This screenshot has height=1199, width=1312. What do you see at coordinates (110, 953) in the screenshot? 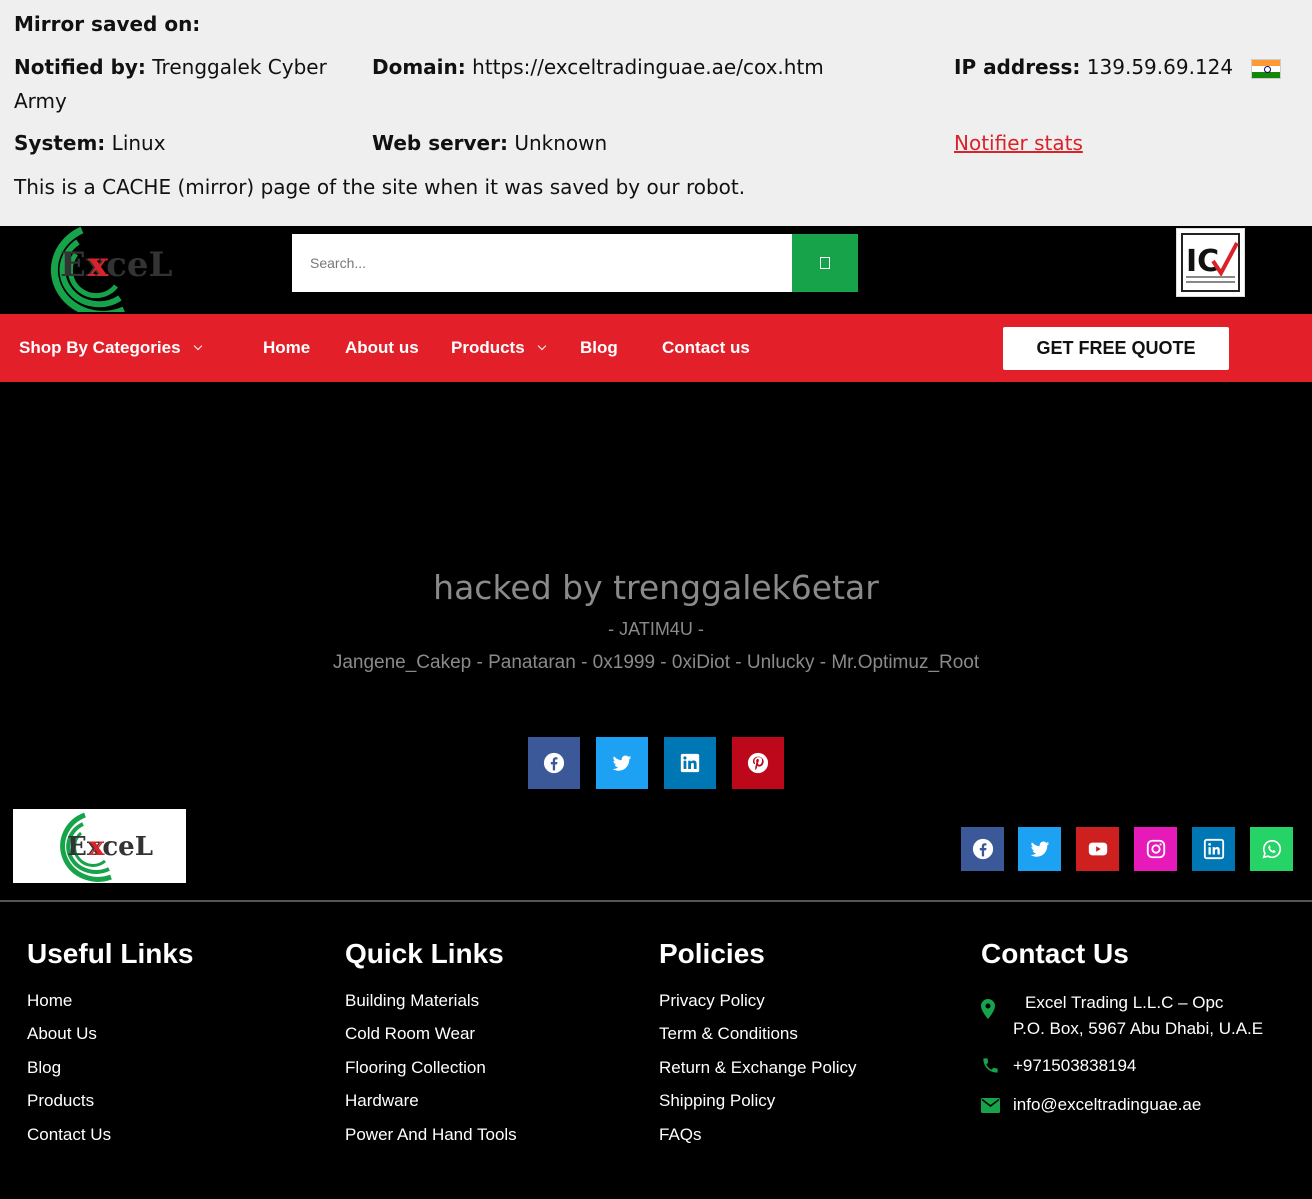
I see `useful-links-heading: Useful Links` at bounding box center [110, 953].